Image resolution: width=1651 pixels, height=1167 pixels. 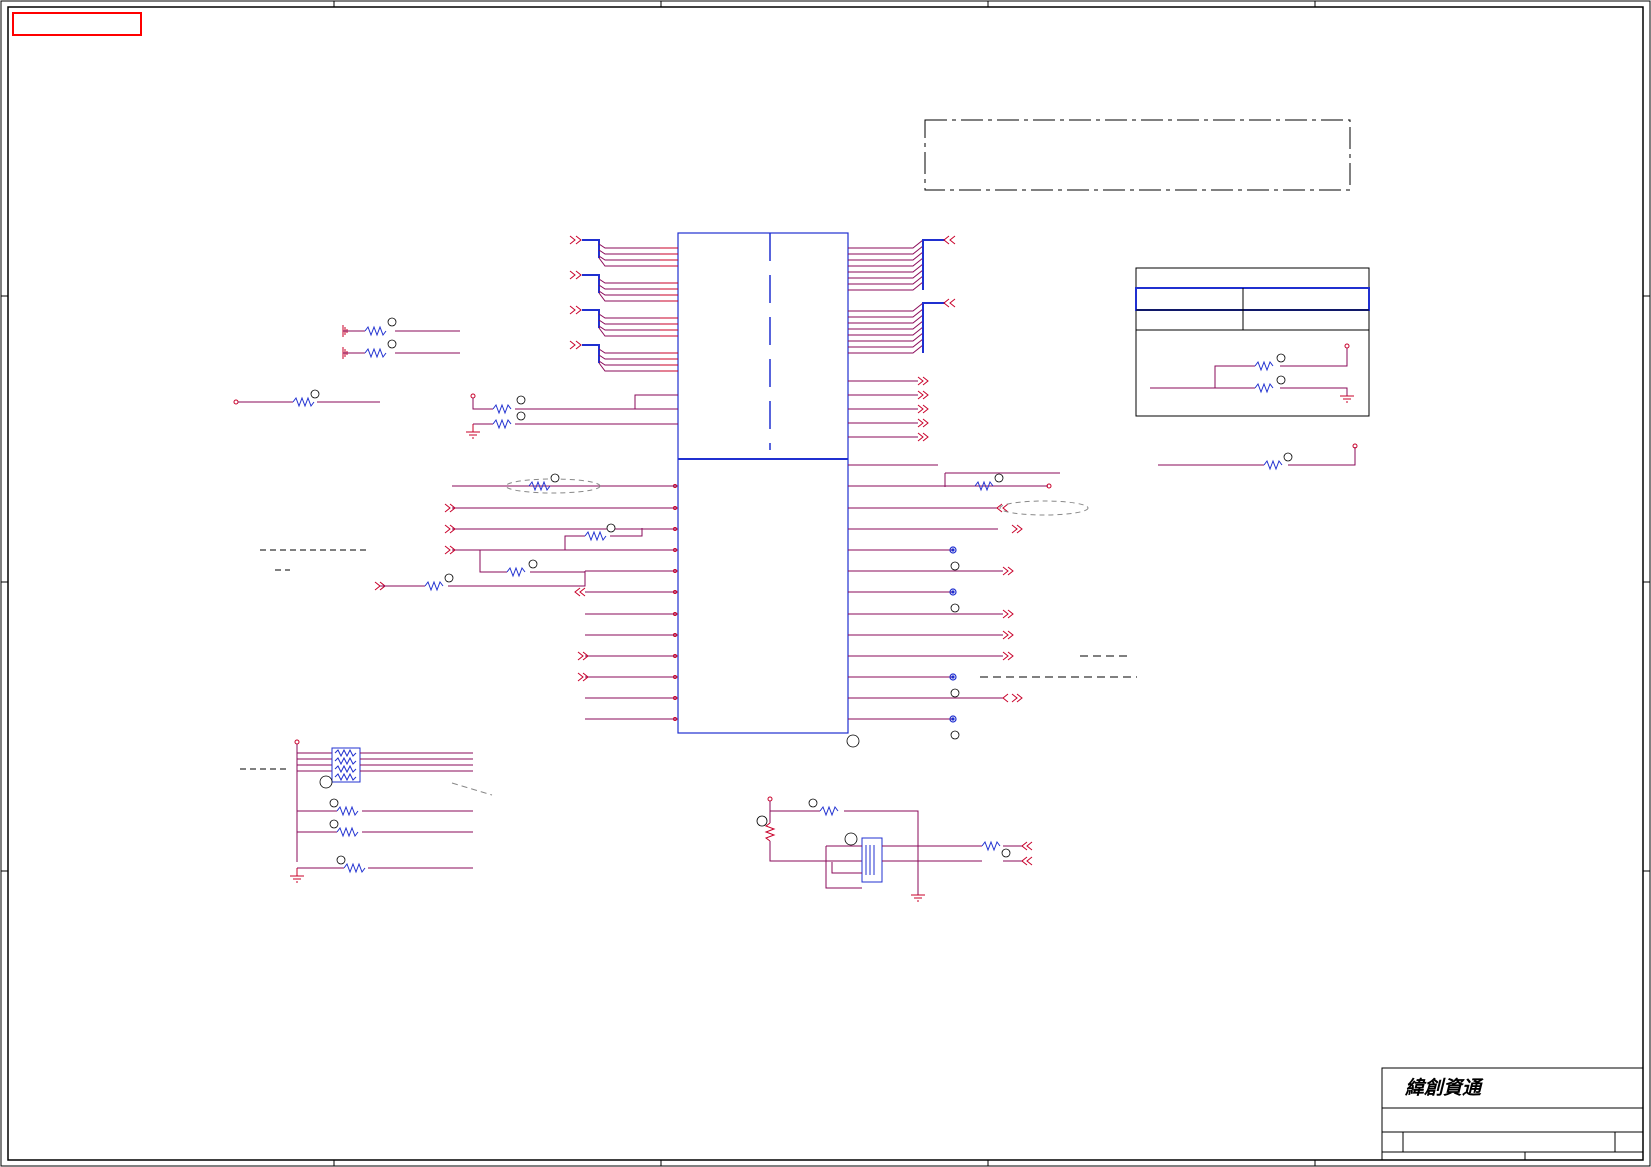 I want to click on mosfet-circuit, so click(x=898, y=849).